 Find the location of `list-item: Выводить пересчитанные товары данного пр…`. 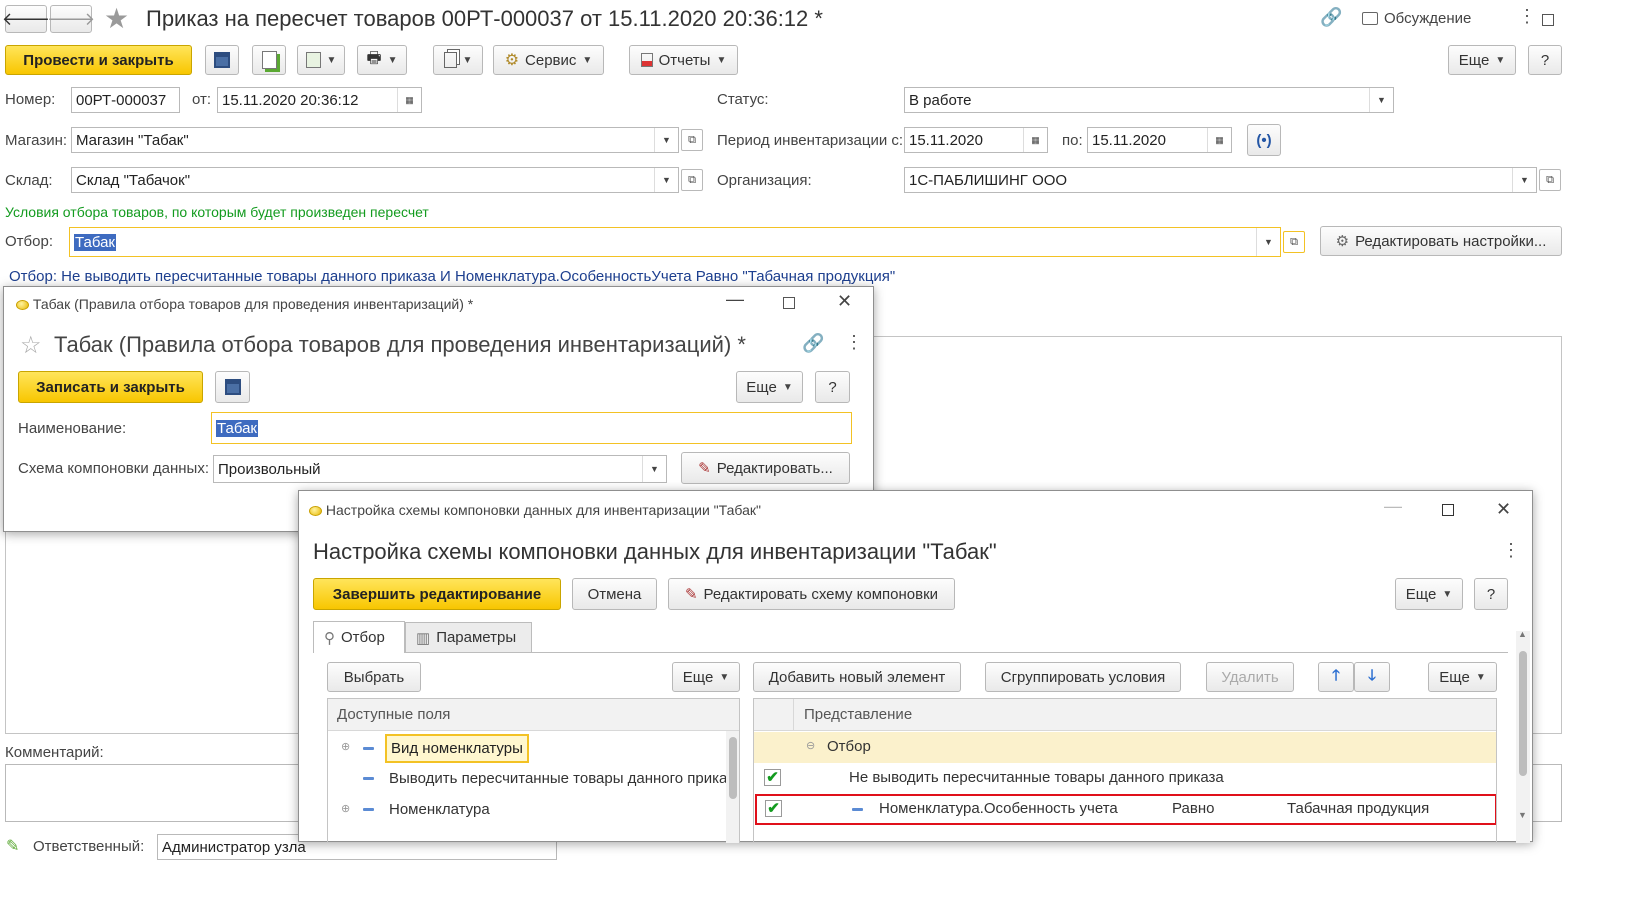

list-item: Выводить пересчитанные товары данного пр… is located at coordinates (527, 779).